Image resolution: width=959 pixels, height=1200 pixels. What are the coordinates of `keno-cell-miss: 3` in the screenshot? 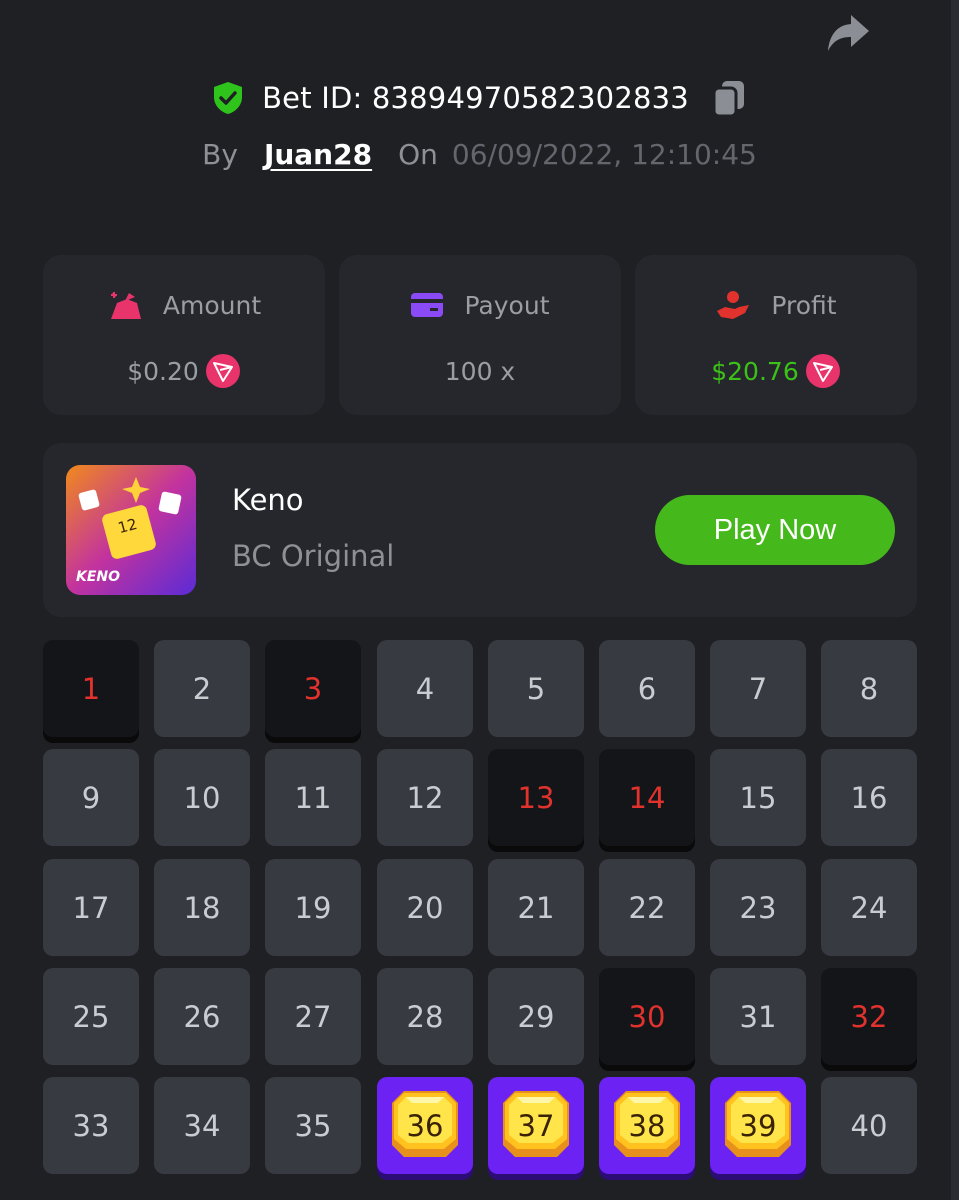 It's located at (313, 688).